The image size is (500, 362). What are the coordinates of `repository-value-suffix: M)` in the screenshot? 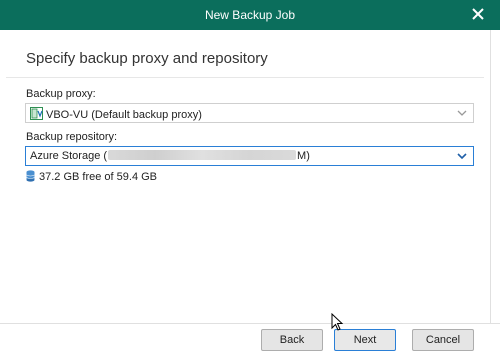 It's located at (303, 156).